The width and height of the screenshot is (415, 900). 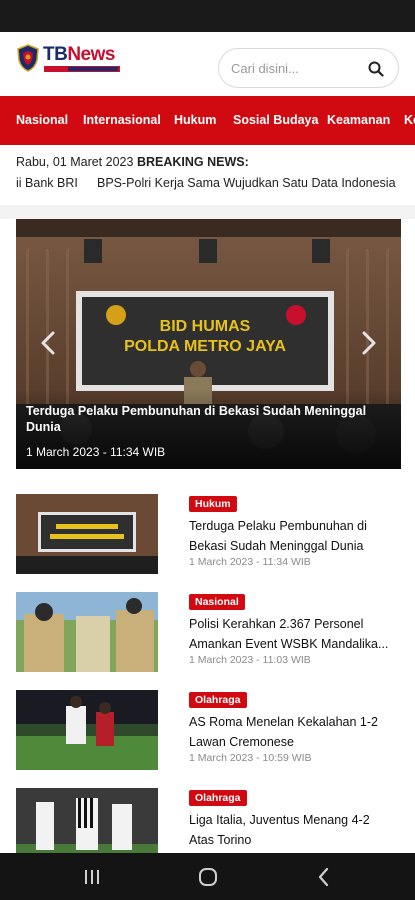 I want to click on breaking-date: Rabu, 01 Maret 2023, so click(x=75, y=162).